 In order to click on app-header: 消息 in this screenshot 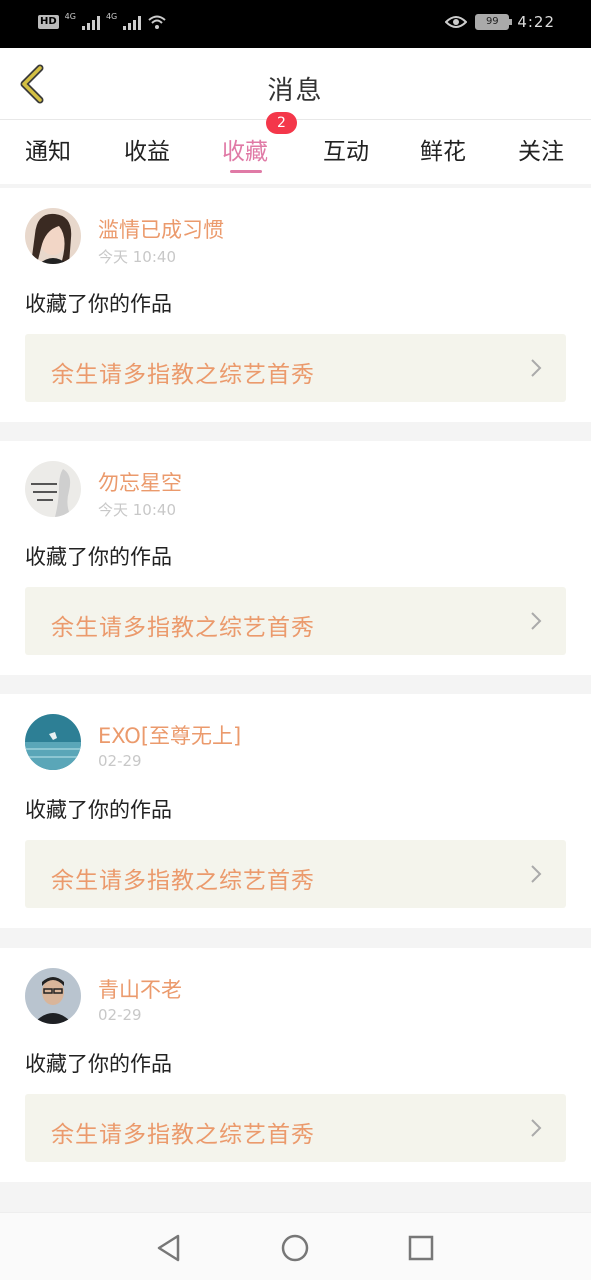, I will do `click(295, 84)`.